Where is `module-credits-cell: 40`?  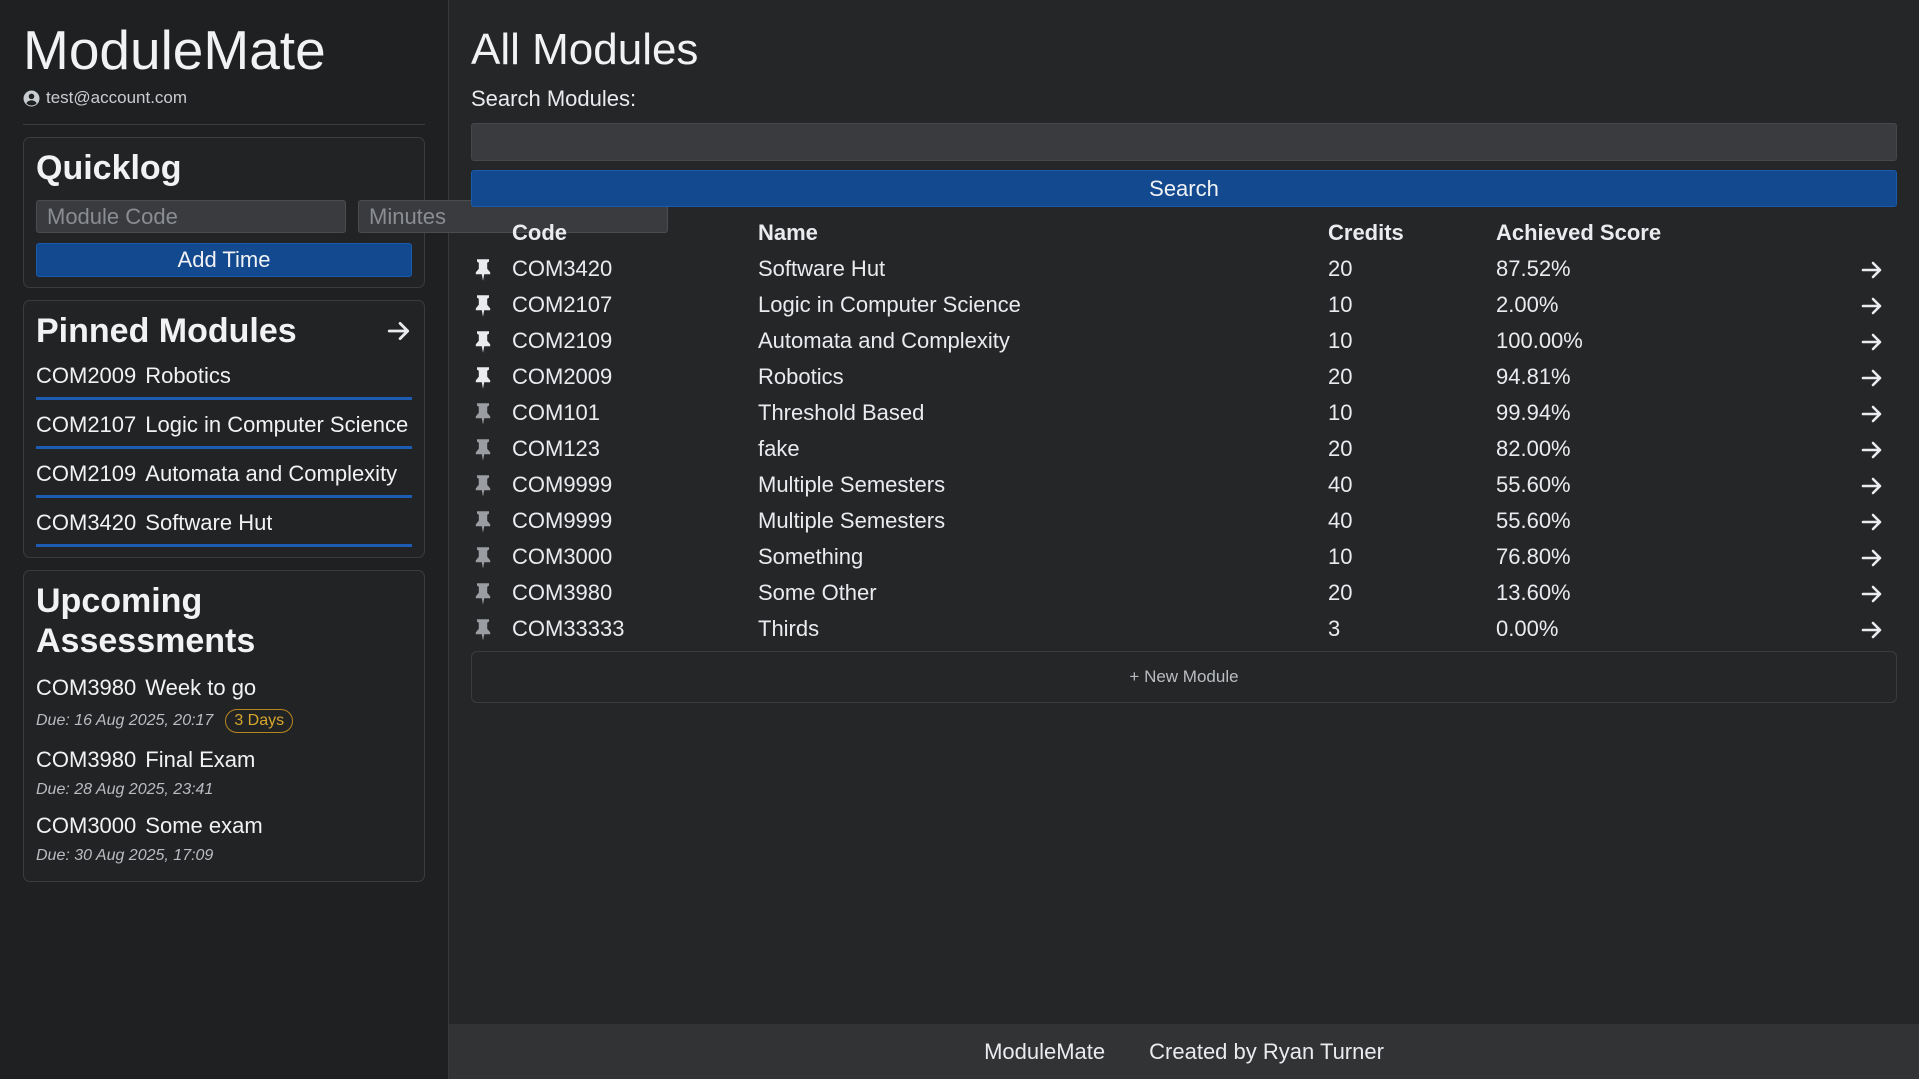
module-credits-cell: 40 is located at coordinates (1340, 520).